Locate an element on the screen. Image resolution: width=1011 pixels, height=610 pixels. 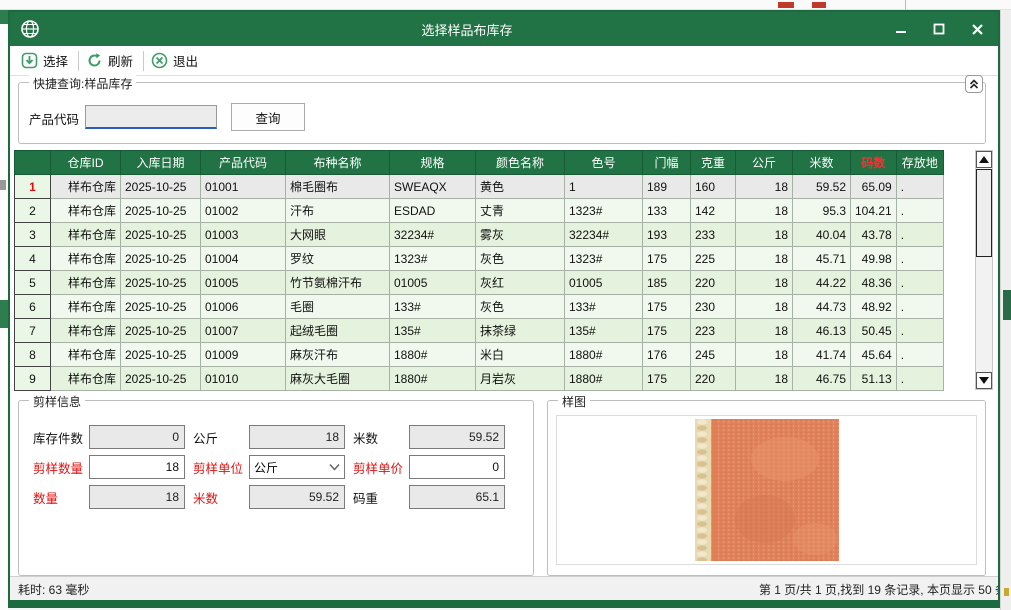
exit-button: 退出 is located at coordinates (176, 60).